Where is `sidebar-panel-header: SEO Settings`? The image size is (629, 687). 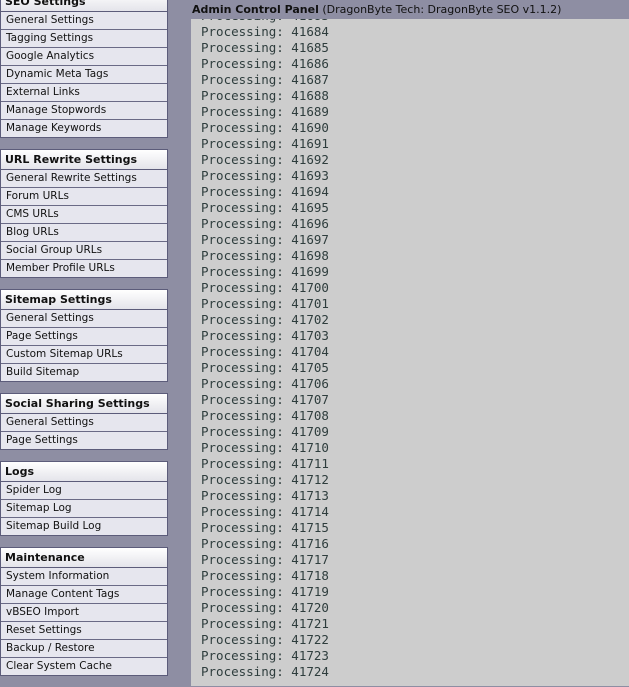
sidebar-panel-header: SEO Settings is located at coordinates (84, 6).